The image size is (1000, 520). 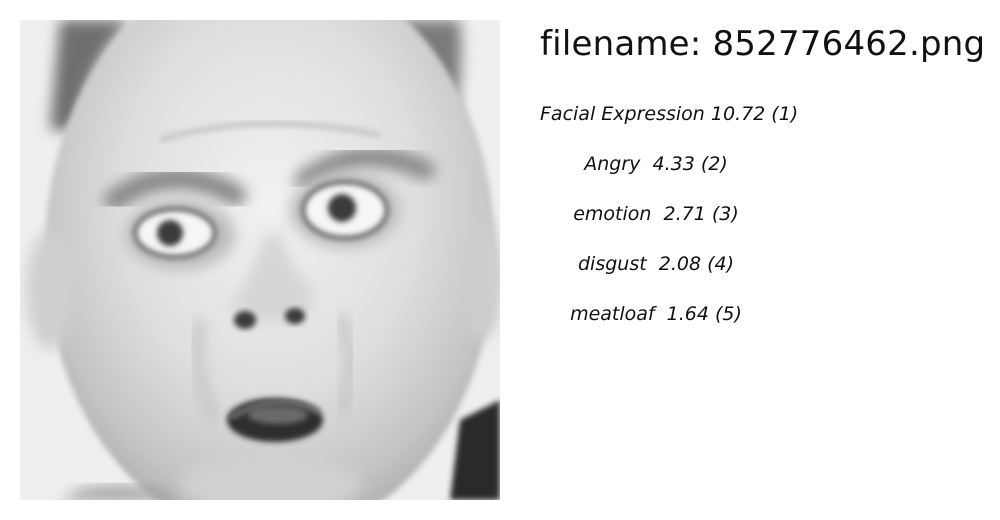 I want to click on prediction-1: Facial Expression 10.72 (1), so click(x=669, y=114).